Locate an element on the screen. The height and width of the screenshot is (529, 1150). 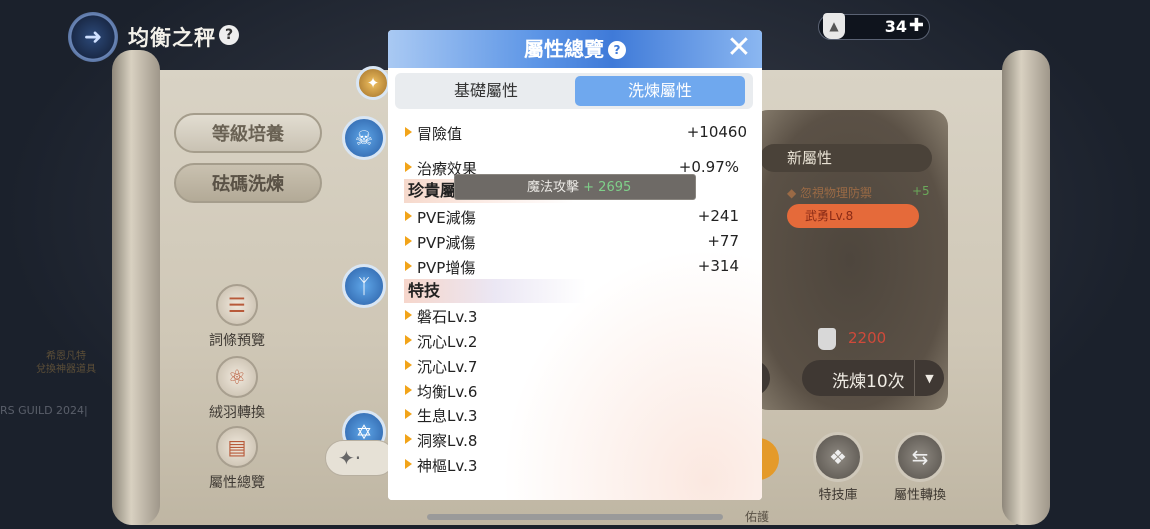
scroll-rod-left is located at coordinates (136, 287).